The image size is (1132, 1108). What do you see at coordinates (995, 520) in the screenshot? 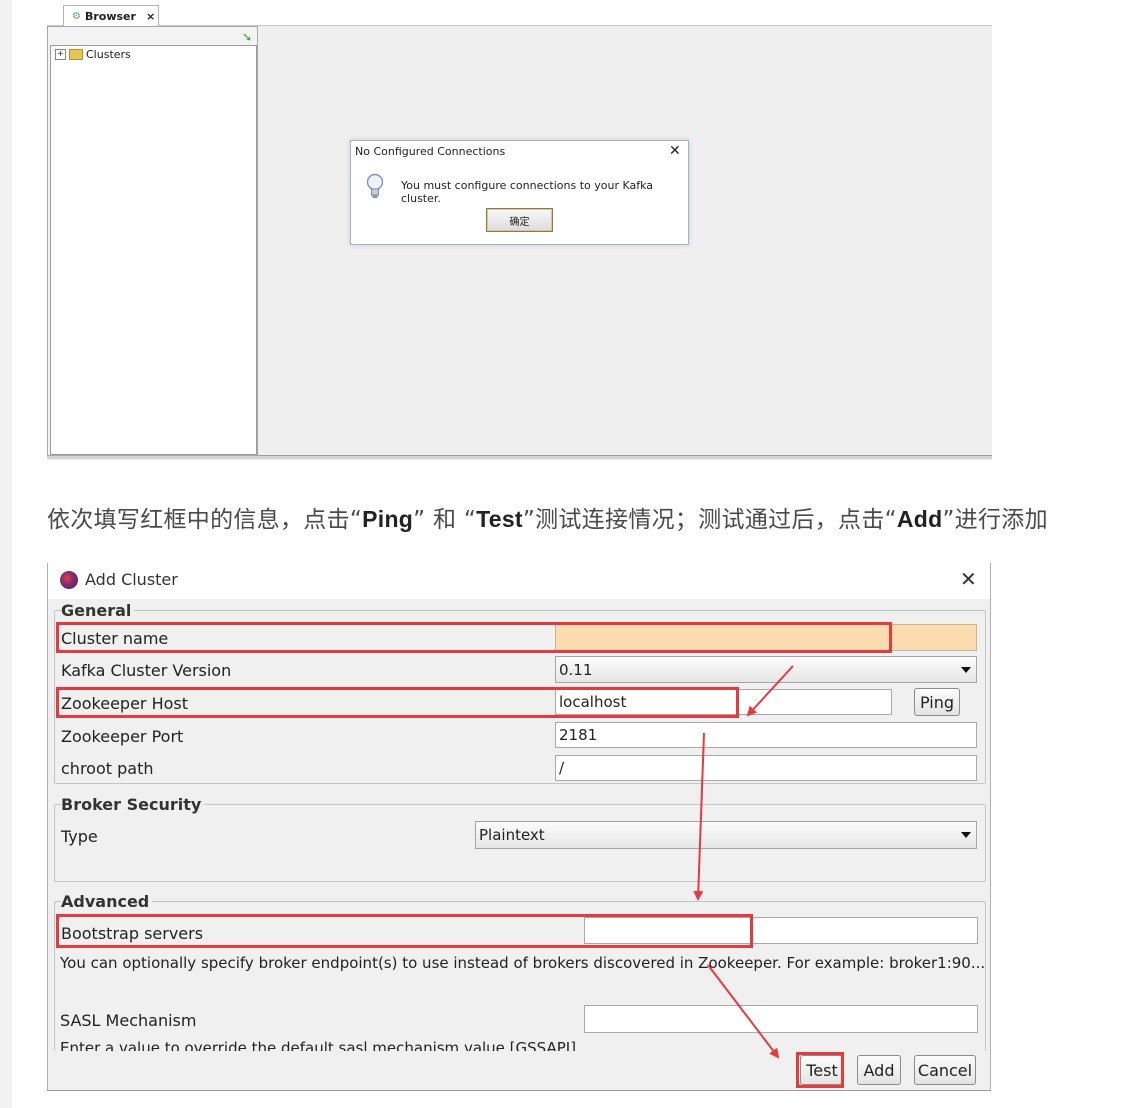
I see `caption-text: ”进行添加` at bounding box center [995, 520].